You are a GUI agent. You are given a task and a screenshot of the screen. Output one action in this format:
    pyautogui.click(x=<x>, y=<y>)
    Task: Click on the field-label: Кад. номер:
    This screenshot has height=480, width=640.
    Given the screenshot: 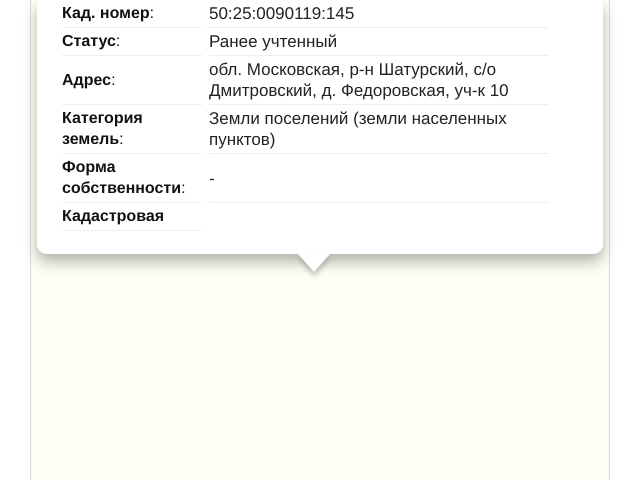 What is the action you would take?
    pyautogui.click(x=132, y=14)
    